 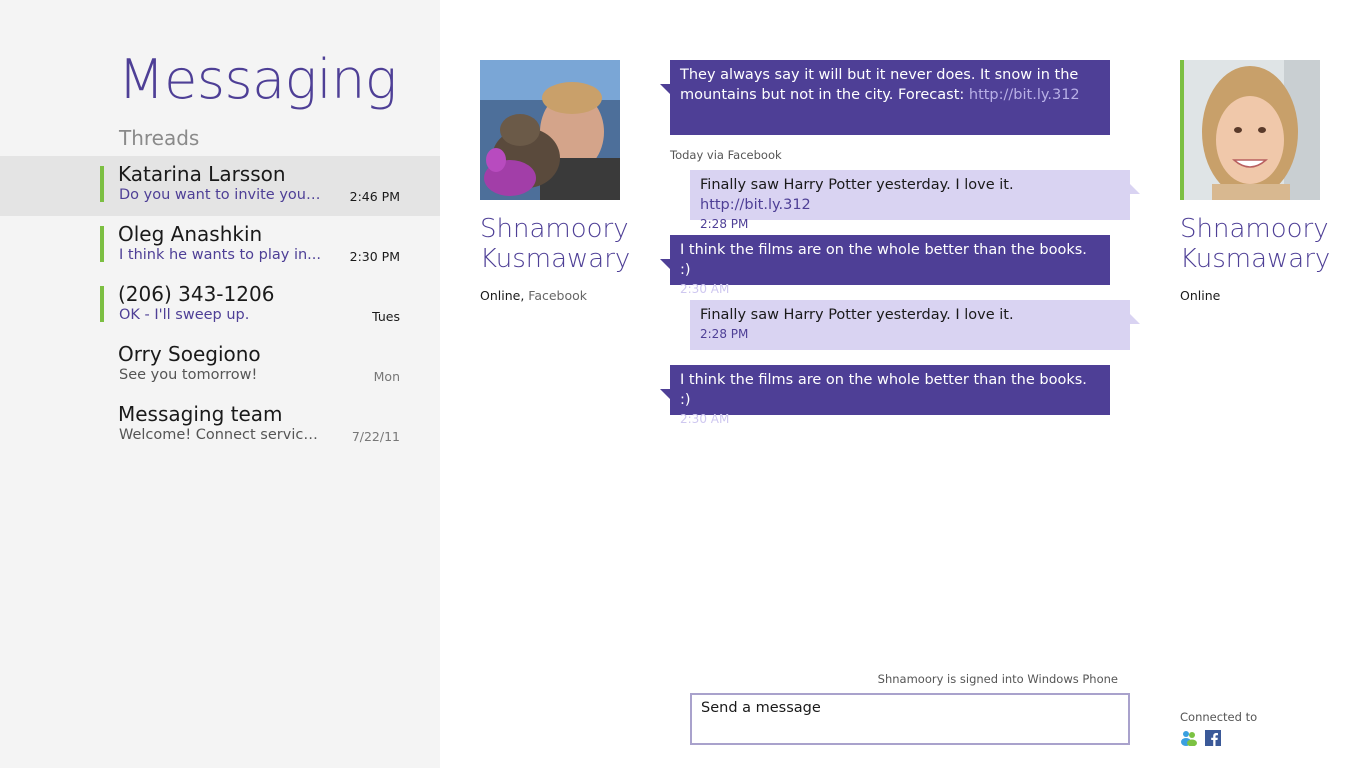 What do you see at coordinates (374, 256) in the screenshot?
I see `thread-time: 2:30 PM` at bounding box center [374, 256].